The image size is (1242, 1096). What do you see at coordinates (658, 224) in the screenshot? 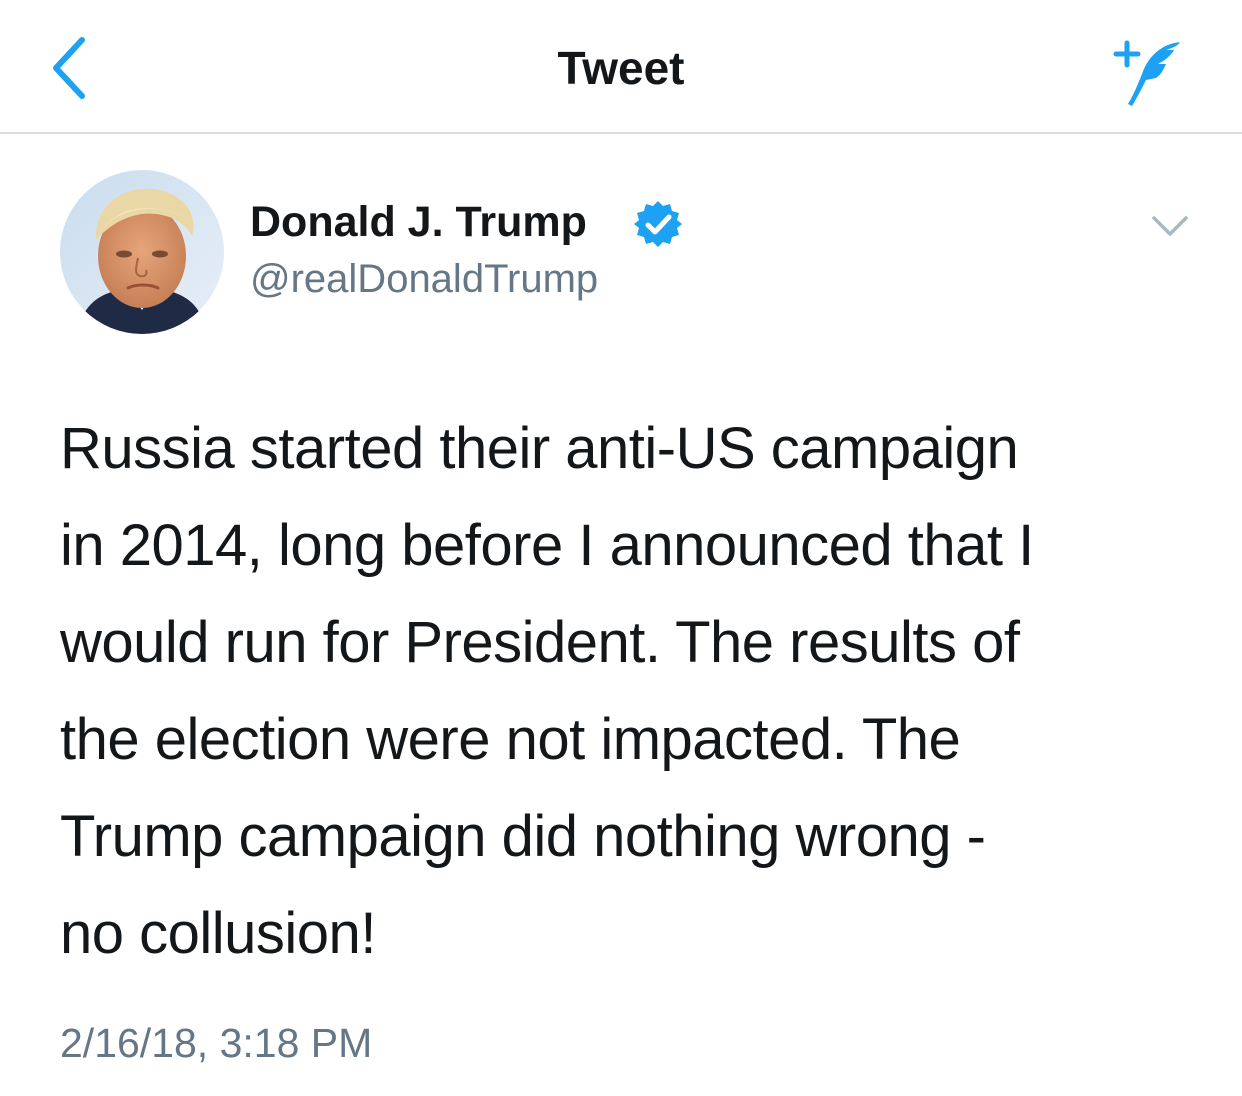
I see `verified-badge-icon` at bounding box center [658, 224].